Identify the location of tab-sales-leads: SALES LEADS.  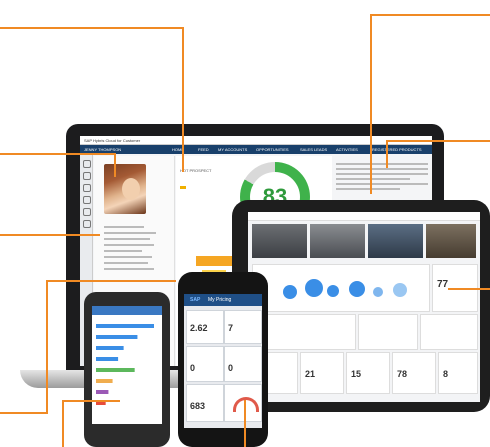
(313, 149).